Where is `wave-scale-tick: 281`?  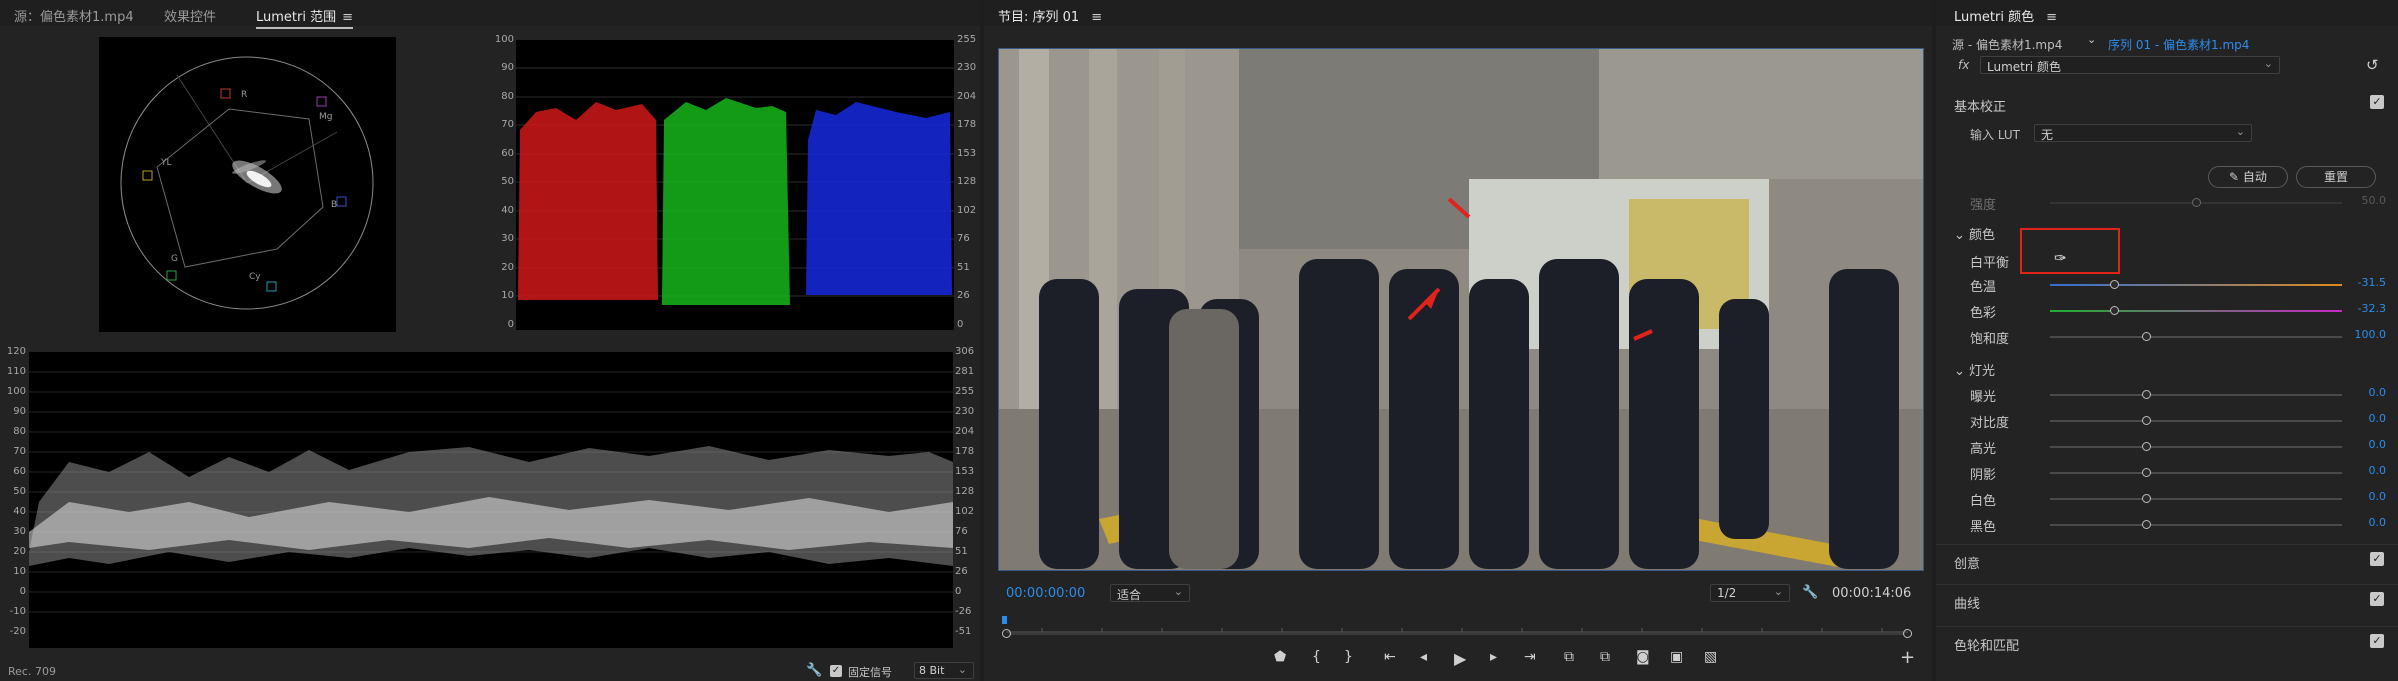
wave-scale-tick: 281 is located at coordinates (965, 371).